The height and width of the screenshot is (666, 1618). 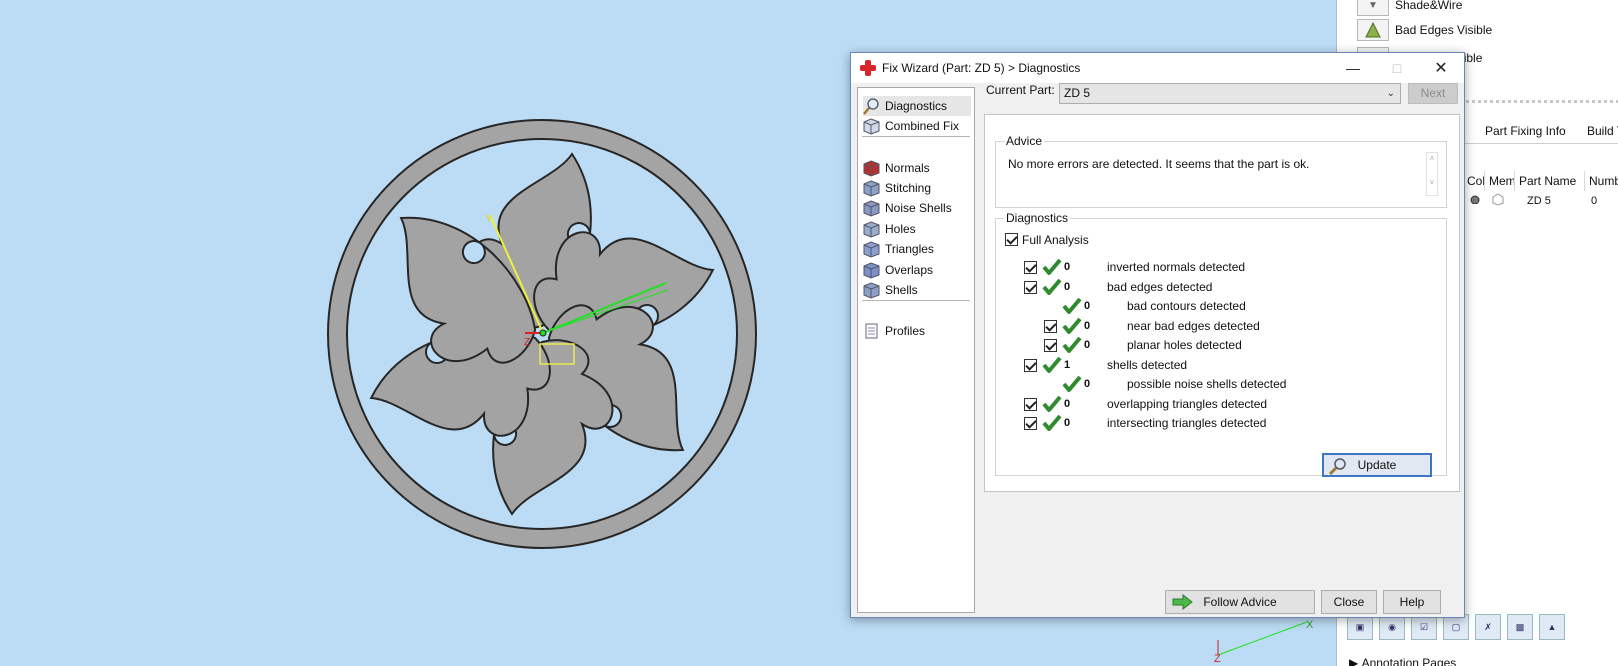 What do you see at coordinates (901, 290) in the screenshot?
I see `nav-item-label: Shells` at bounding box center [901, 290].